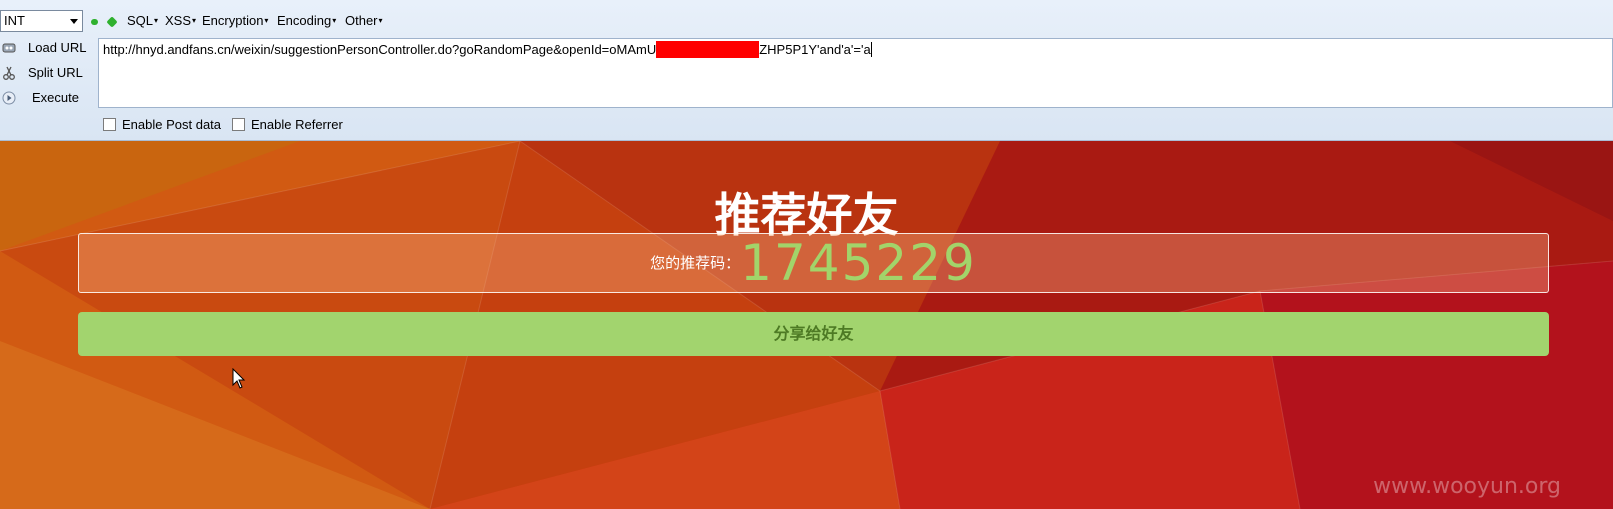  Describe the element at coordinates (142, 20) in the screenshot. I see `menu-sql: SQL▾` at that location.